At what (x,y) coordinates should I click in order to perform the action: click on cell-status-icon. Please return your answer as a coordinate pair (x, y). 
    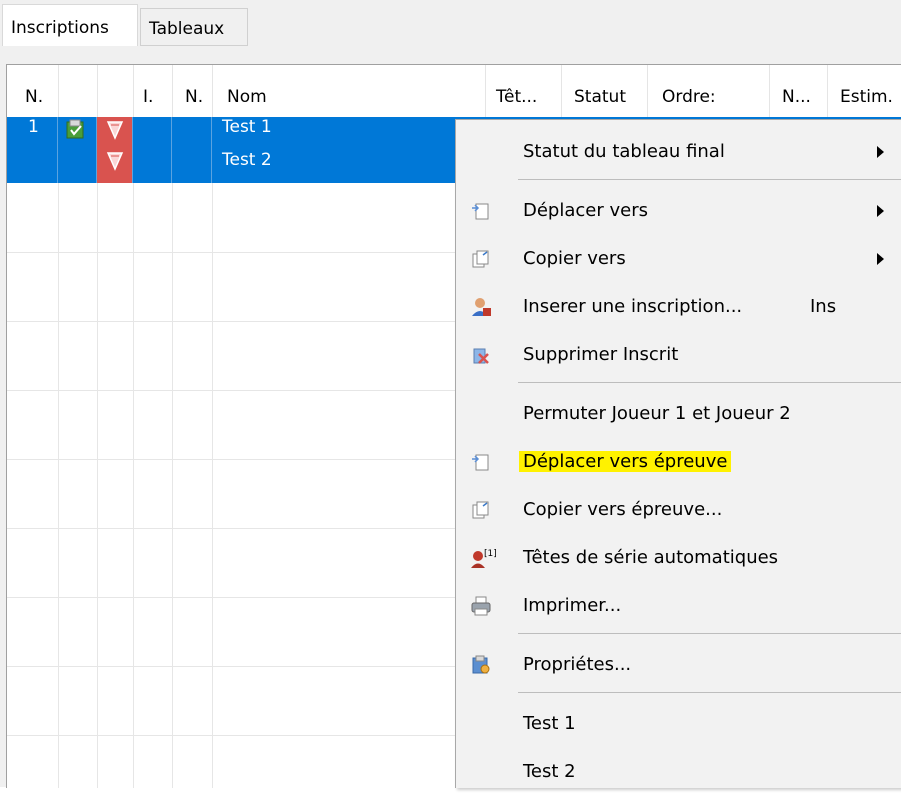
    Looking at the image, I should click on (77, 150).